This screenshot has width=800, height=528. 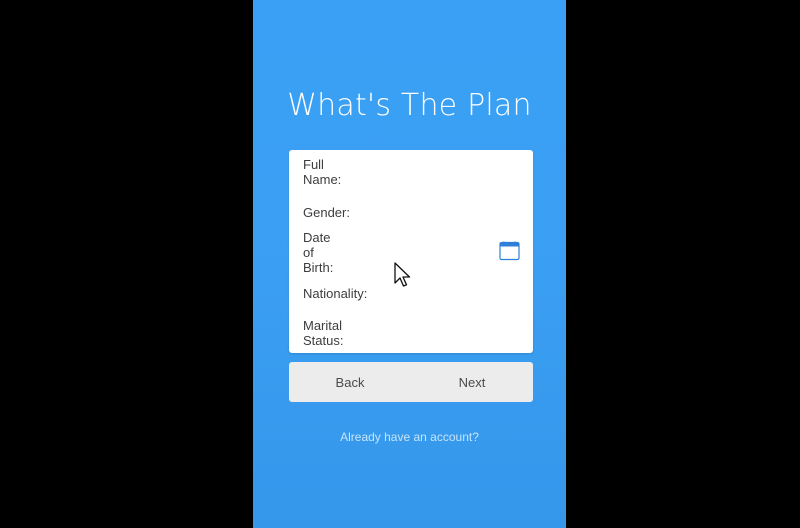 I want to click on full-name-field, so click(x=435, y=172).